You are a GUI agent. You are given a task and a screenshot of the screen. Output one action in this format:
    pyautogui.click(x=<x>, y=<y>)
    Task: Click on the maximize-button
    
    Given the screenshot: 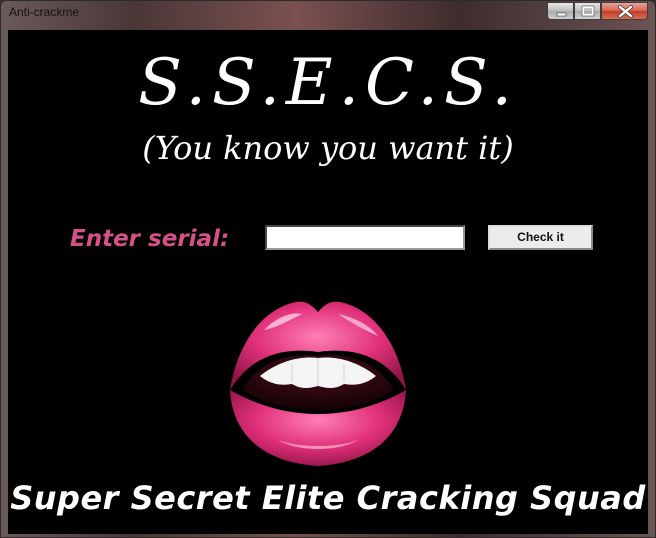 What is the action you would take?
    pyautogui.click(x=587, y=11)
    